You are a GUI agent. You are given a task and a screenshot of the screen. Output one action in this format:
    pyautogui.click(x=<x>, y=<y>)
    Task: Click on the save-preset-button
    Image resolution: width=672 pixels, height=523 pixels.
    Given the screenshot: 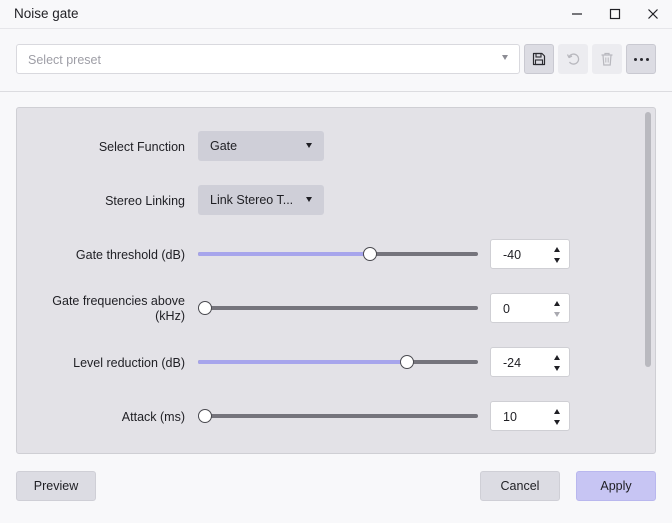 What is the action you would take?
    pyautogui.click(x=539, y=59)
    